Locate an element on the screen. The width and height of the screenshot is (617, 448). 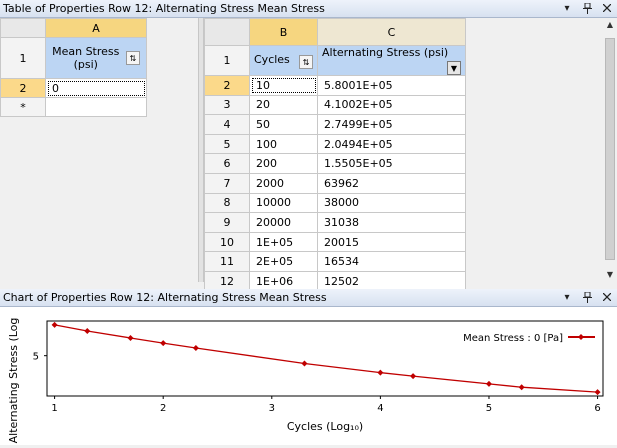
alternating-stress-cell: 31038 is located at coordinates (392, 223).